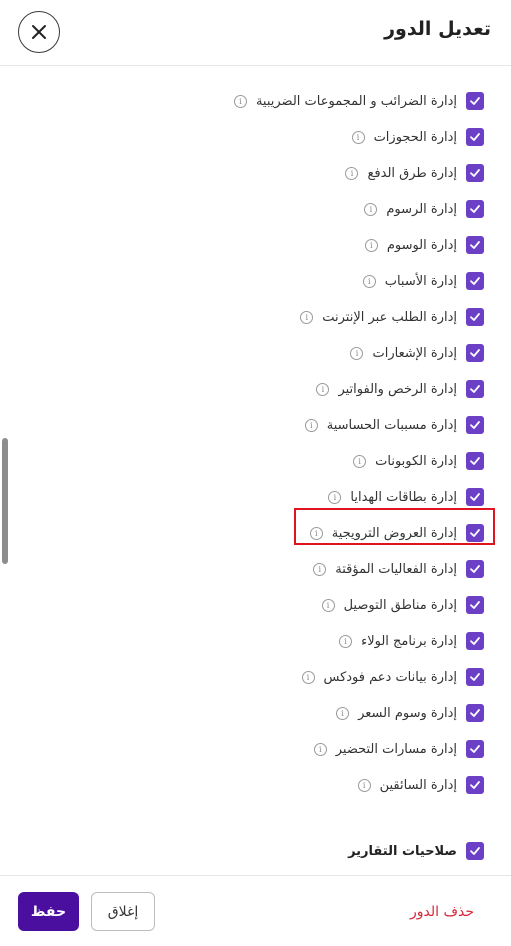 This screenshot has height=946, width=511. Describe the element at coordinates (244, 785) in the screenshot. I see `permission-row: إدارة السائقين i` at that location.